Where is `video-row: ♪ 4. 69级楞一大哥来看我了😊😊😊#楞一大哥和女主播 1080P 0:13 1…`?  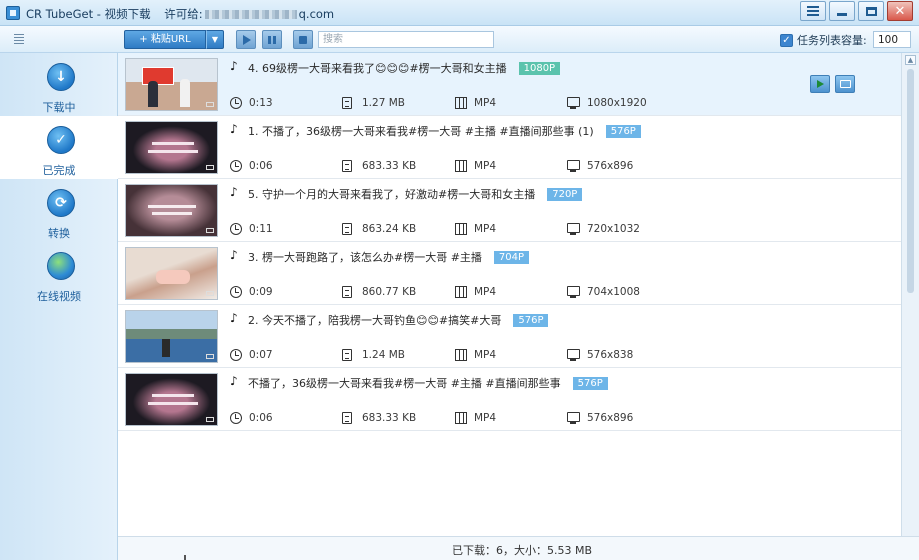 video-row: ♪ 4. 69级楞一大哥来看我了😊😊😊#楞一大哥和女主播 1080P 0:13 1… is located at coordinates (509, 84).